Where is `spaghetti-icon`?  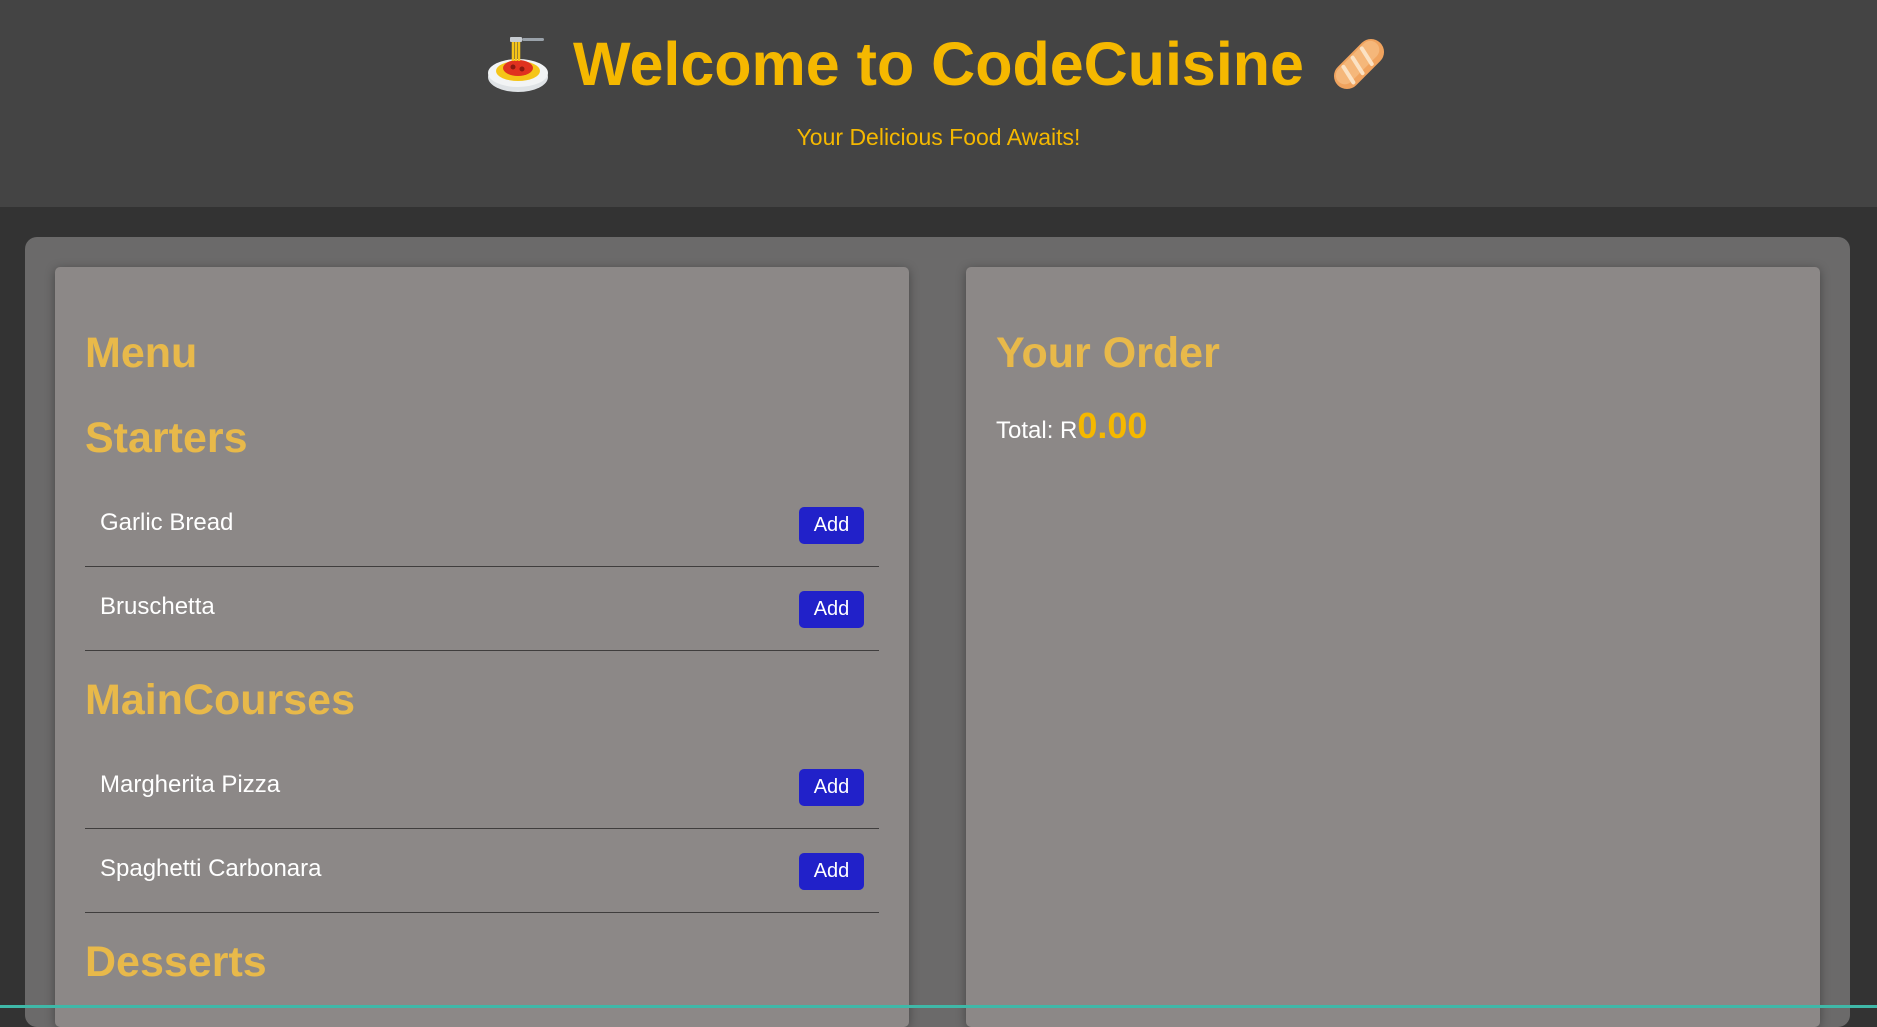 spaghetti-icon is located at coordinates (518, 64).